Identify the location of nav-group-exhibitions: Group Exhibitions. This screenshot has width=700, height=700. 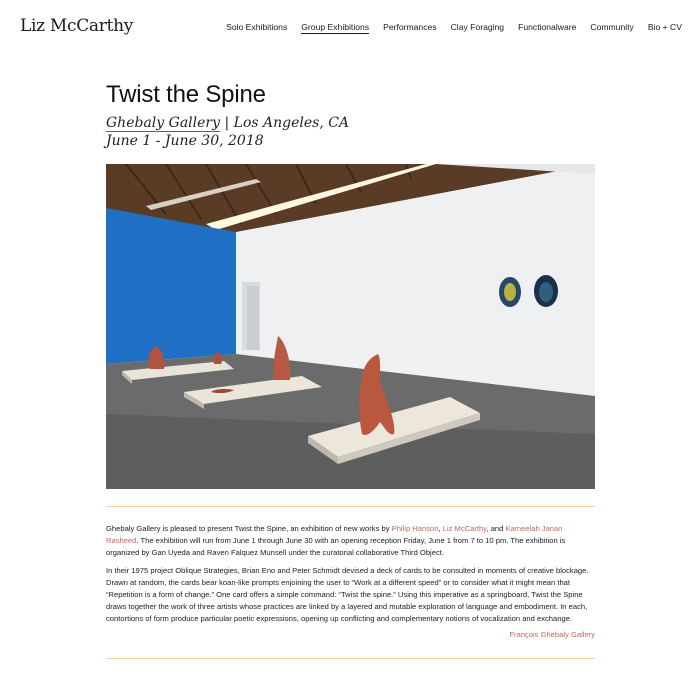
(335, 28).